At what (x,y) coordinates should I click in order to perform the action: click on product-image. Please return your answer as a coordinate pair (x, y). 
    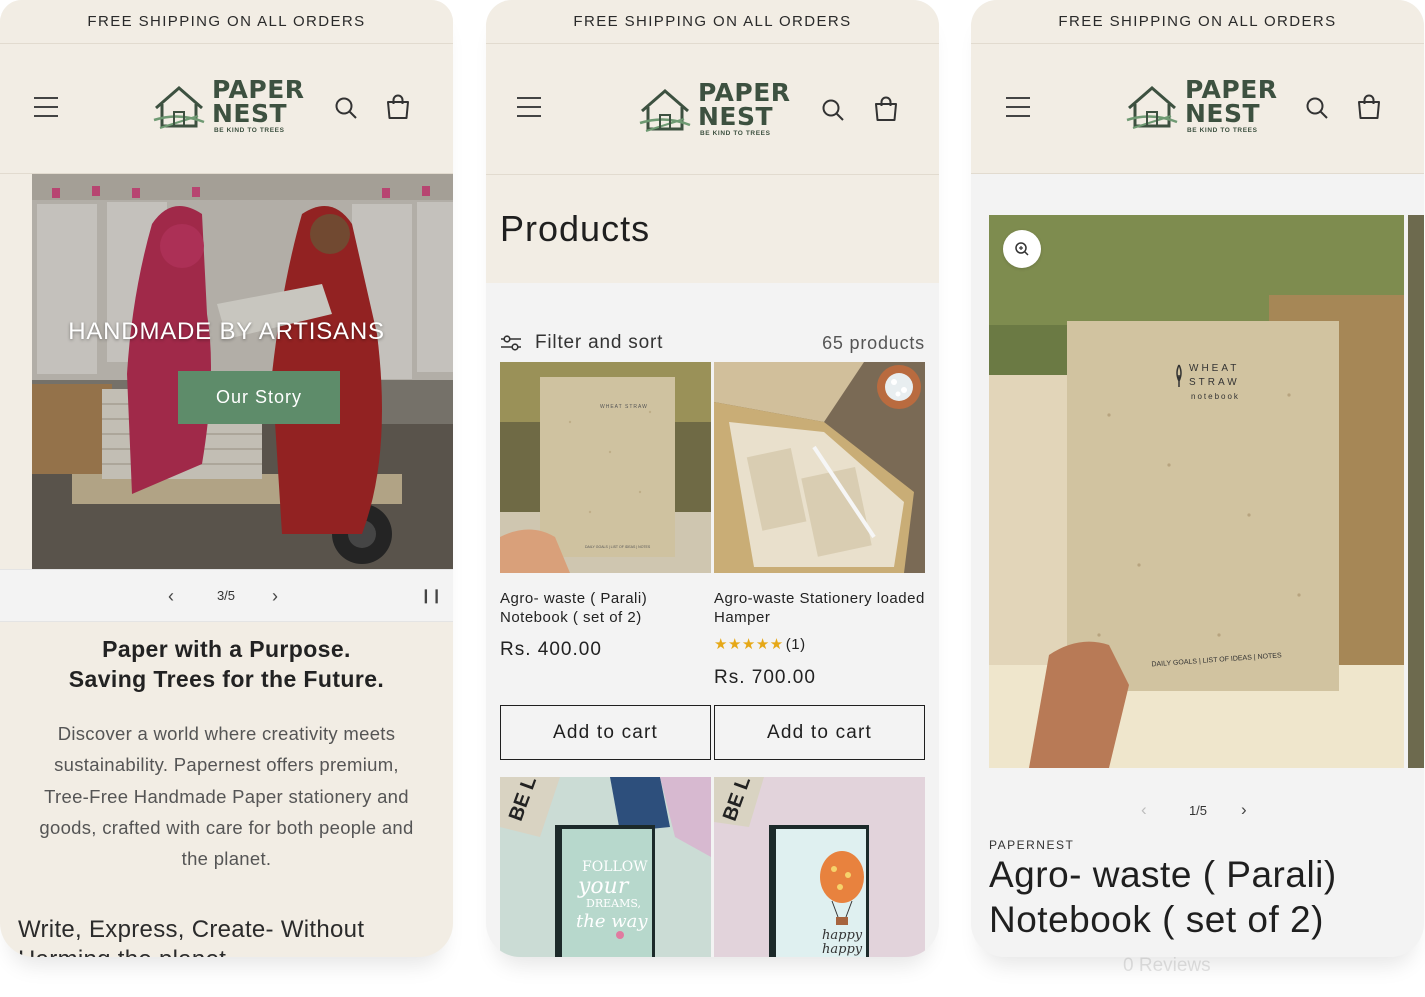
    Looking at the image, I should click on (819, 467).